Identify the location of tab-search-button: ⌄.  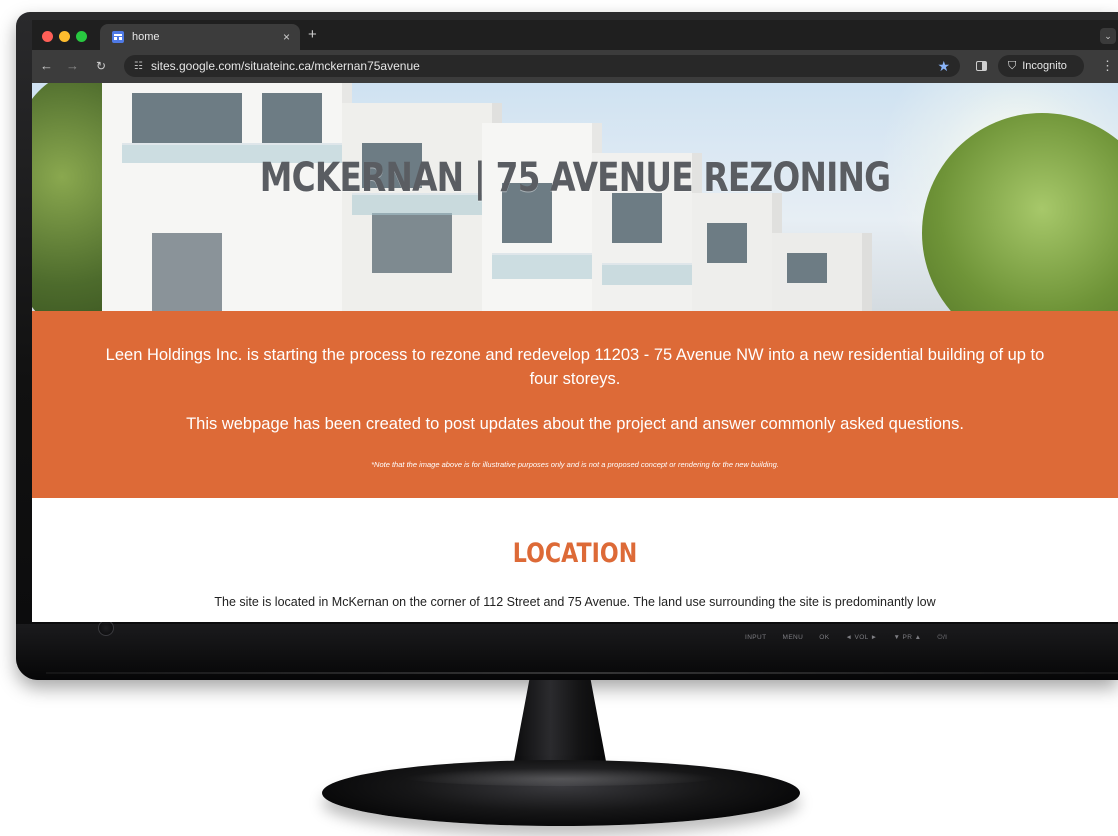
(1108, 36).